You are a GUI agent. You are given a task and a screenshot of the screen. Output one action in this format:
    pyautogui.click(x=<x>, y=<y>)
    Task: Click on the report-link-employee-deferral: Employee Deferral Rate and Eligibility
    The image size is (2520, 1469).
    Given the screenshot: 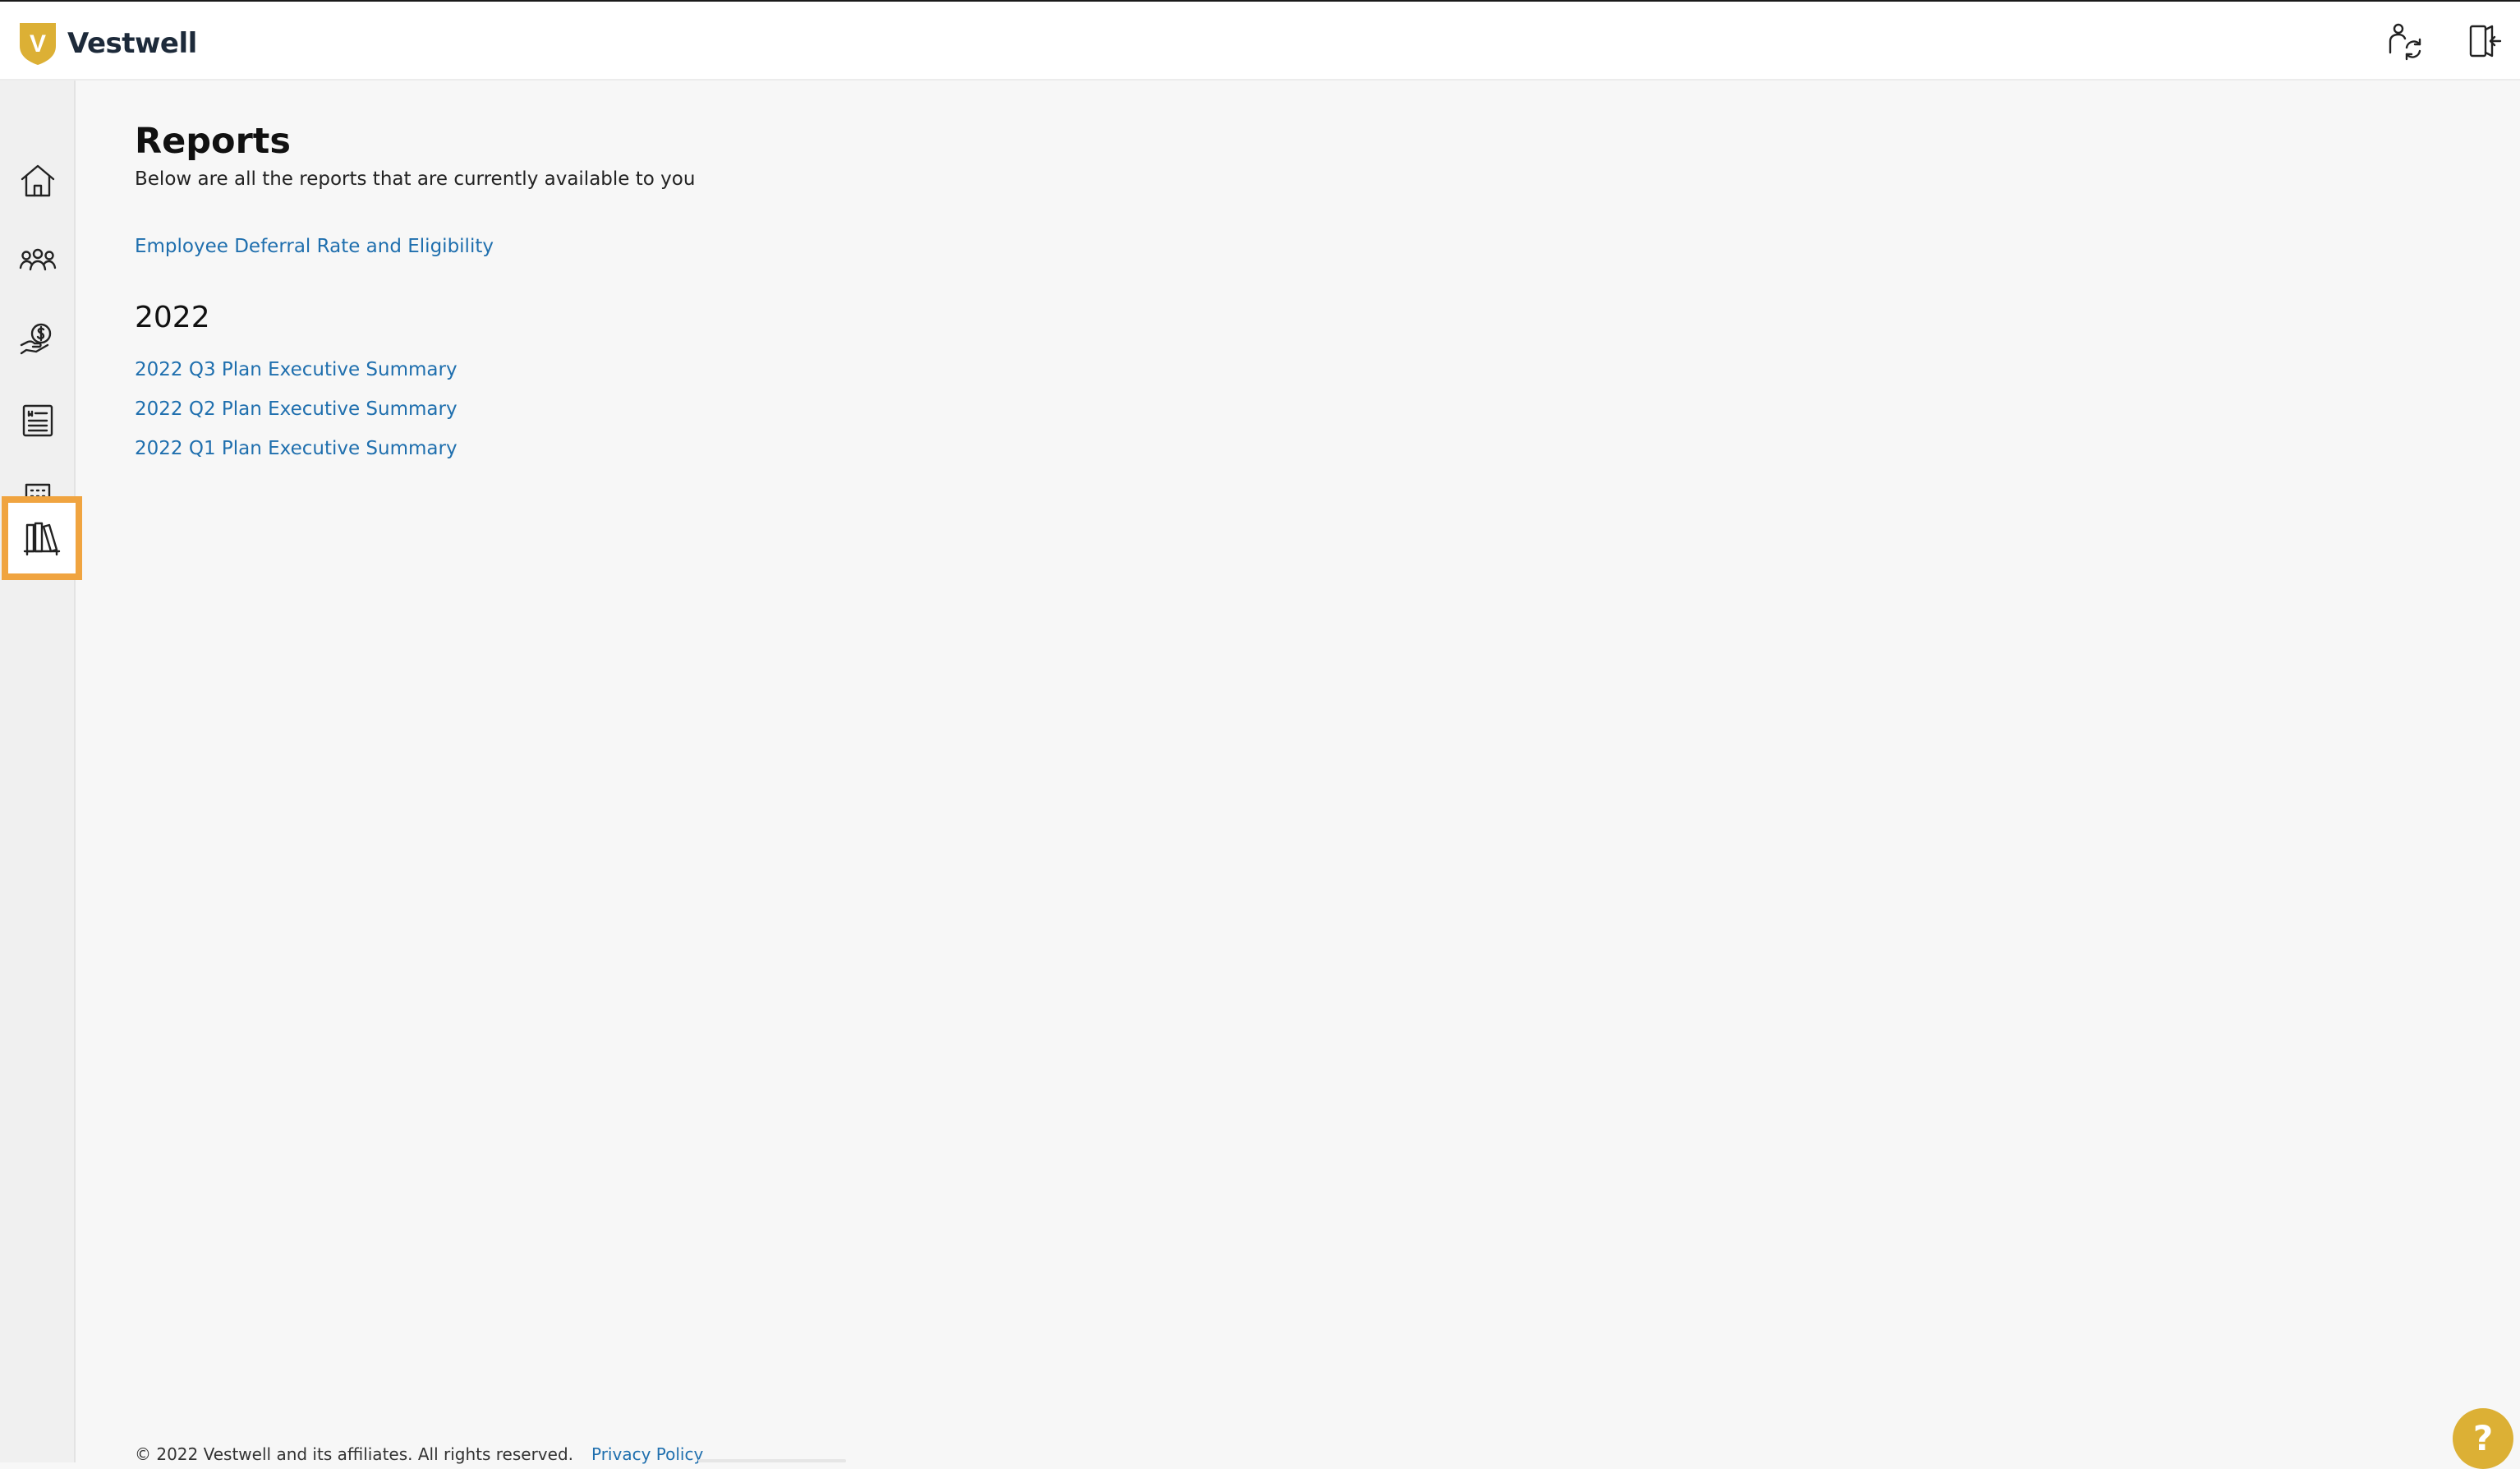 What is the action you would take?
    pyautogui.click(x=314, y=246)
    